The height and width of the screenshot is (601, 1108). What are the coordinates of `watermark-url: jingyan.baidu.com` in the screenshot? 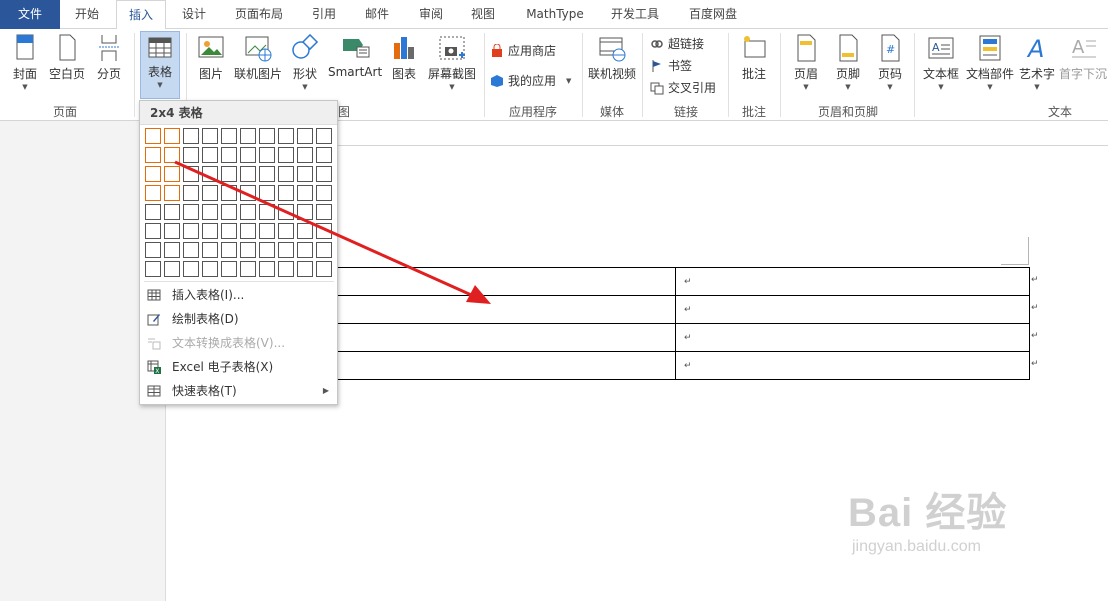 It's located at (916, 546).